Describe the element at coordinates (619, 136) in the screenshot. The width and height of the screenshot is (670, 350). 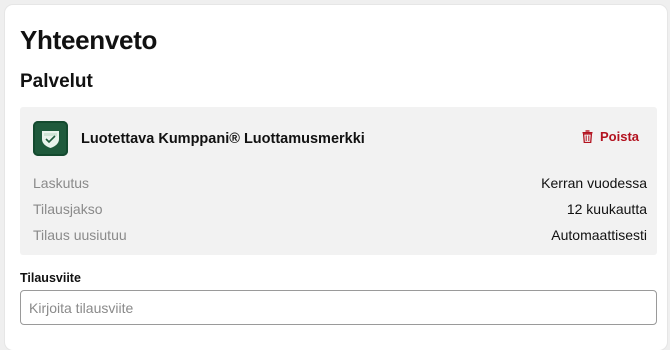
I see `remove-label: Poista` at that location.